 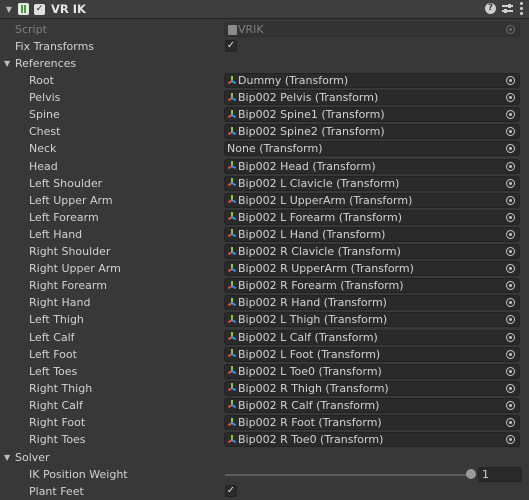 I want to click on script-asset-icon, so click(x=232, y=29).